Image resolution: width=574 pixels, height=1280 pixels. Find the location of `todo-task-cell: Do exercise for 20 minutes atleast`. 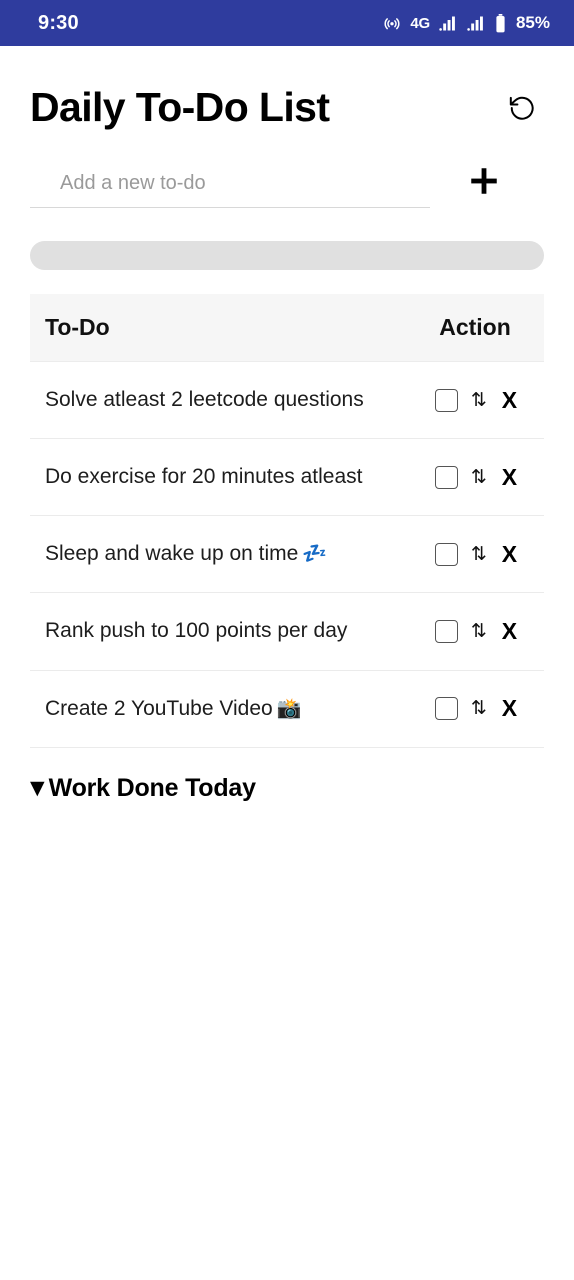

todo-task-cell: Do exercise for 20 minutes atleast is located at coordinates (222, 477).